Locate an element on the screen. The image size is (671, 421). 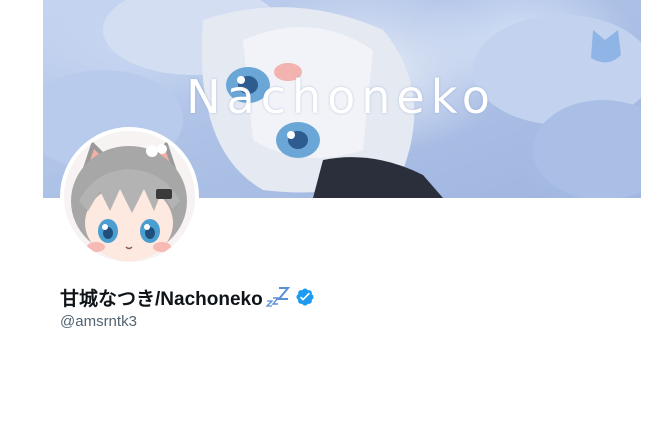
profile-name-row: 甘城なつき/Nachoneko is located at coordinates (187, 297).